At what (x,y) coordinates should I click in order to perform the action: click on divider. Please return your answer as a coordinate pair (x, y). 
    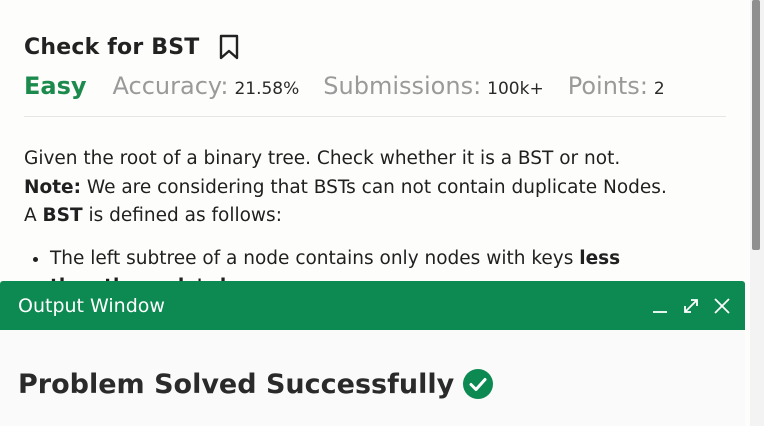
    Looking at the image, I should click on (375, 116).